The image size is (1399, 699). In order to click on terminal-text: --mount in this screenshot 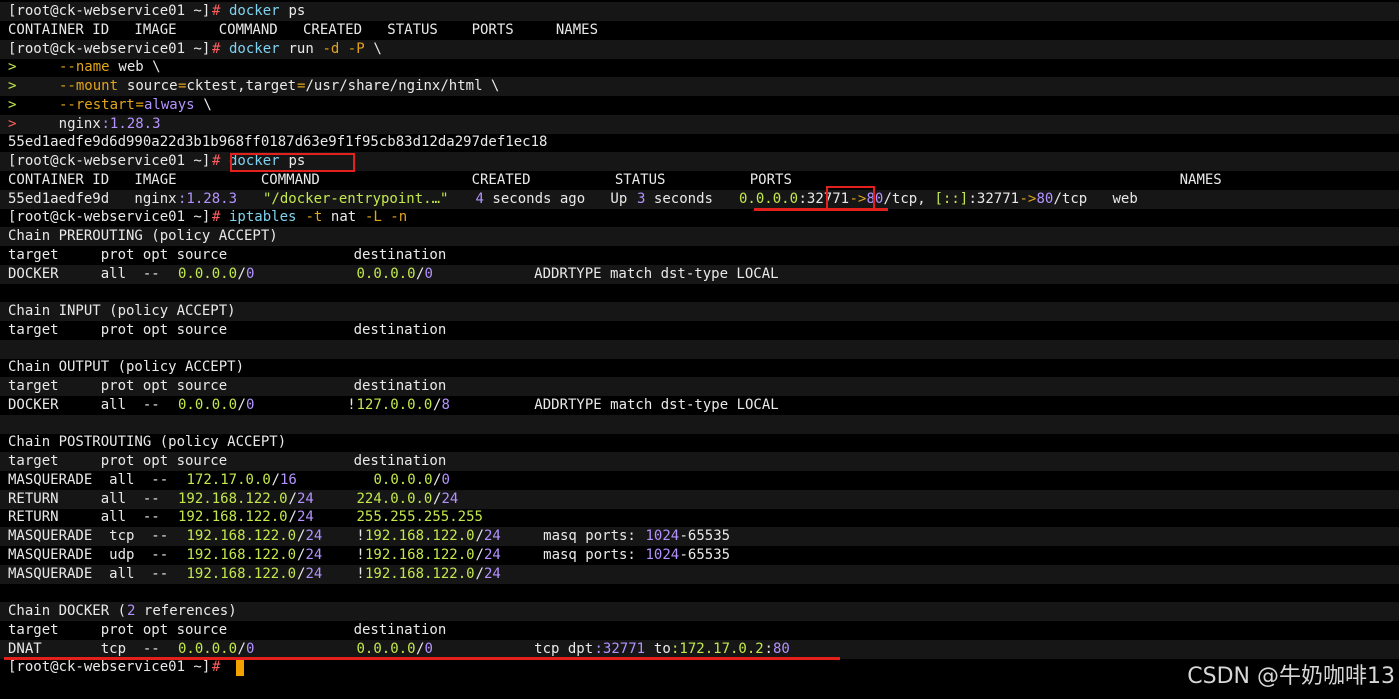, I will do `click(89, 86)`.